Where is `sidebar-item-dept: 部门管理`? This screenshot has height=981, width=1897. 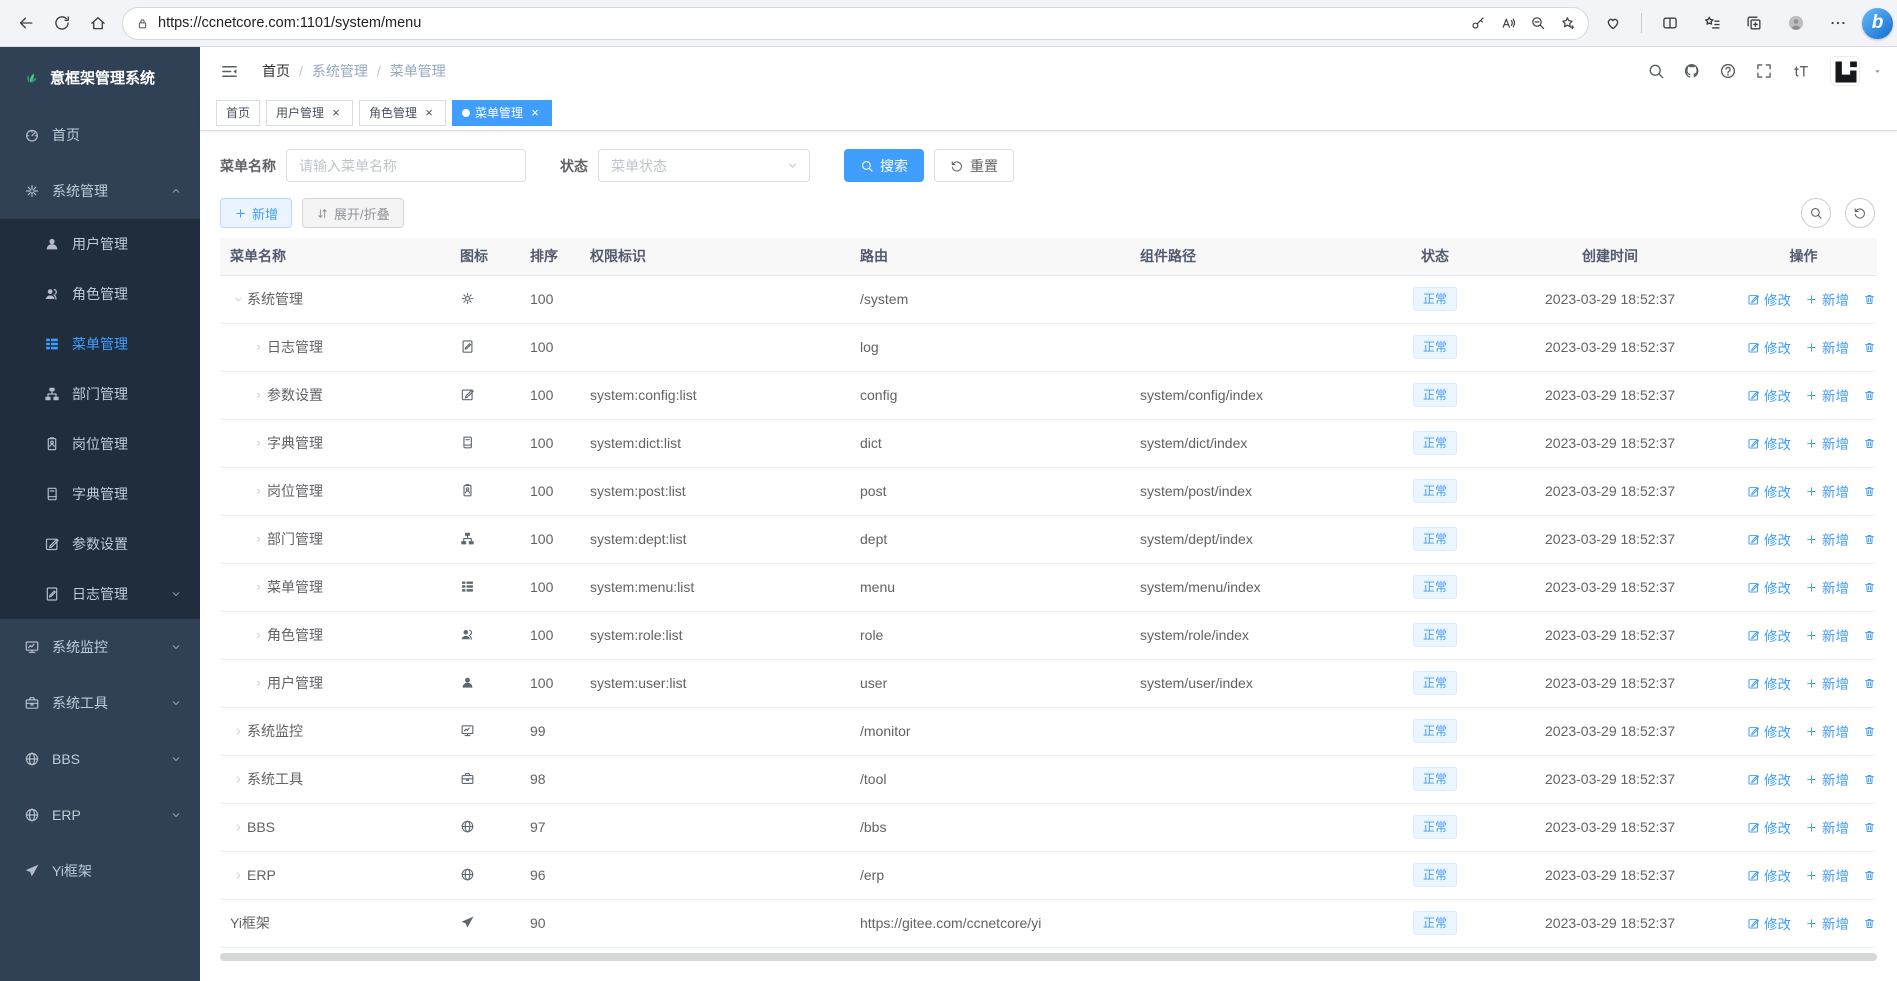
sidebar-item-dept: 部门管理 is located at coordinates (100, 394).